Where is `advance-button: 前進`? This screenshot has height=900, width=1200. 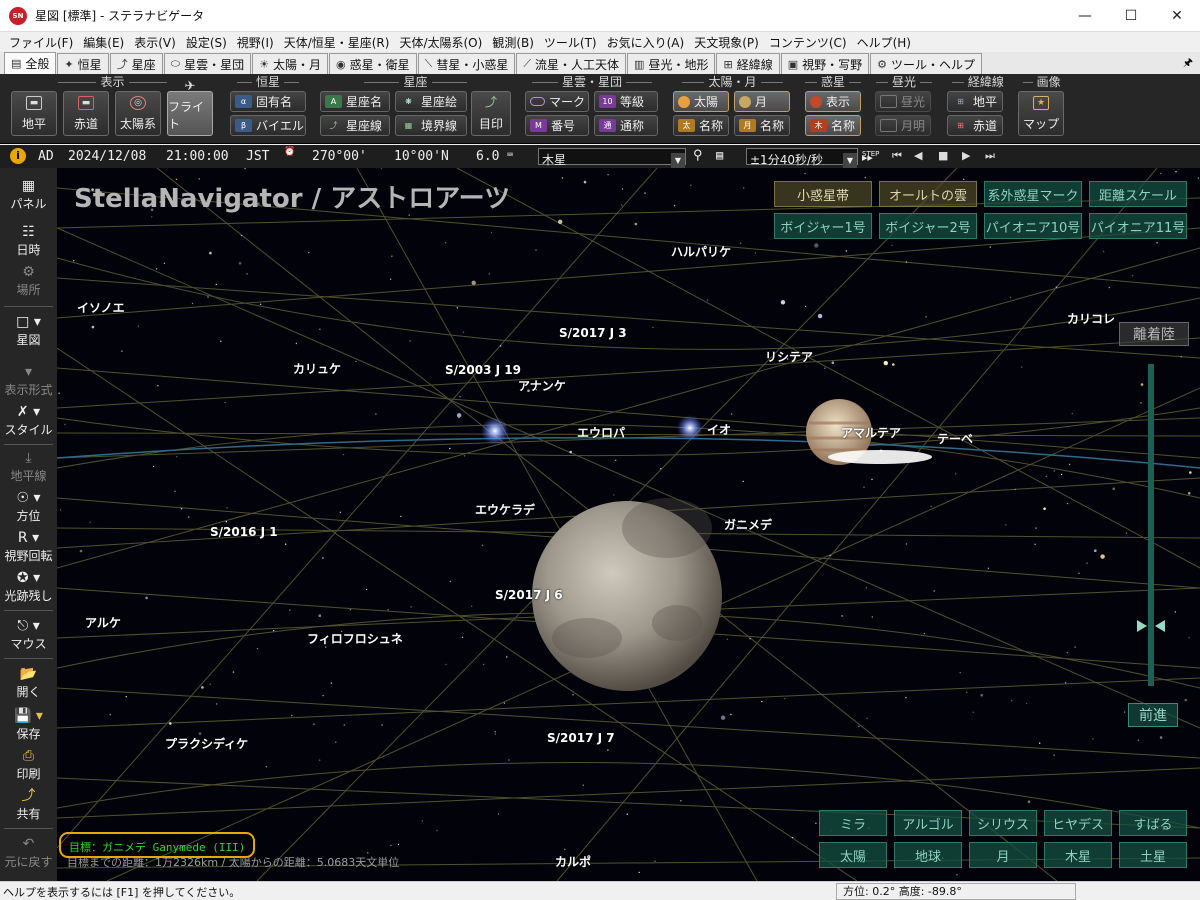 advance-button: 前進 is located at coordinates (1153, 715).